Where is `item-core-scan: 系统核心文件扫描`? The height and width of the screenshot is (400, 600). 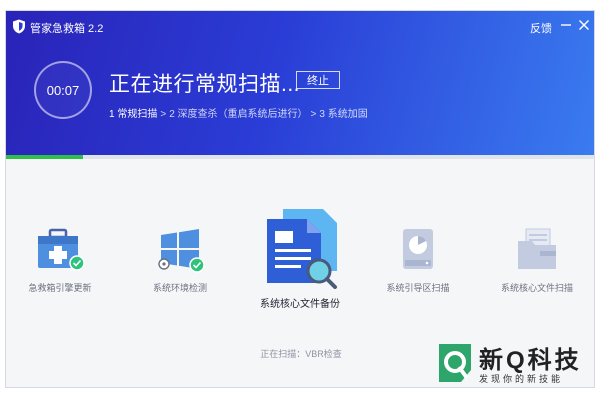 item-core-scan: 系统核心文件扫描 is located at coordinates (537, 259).